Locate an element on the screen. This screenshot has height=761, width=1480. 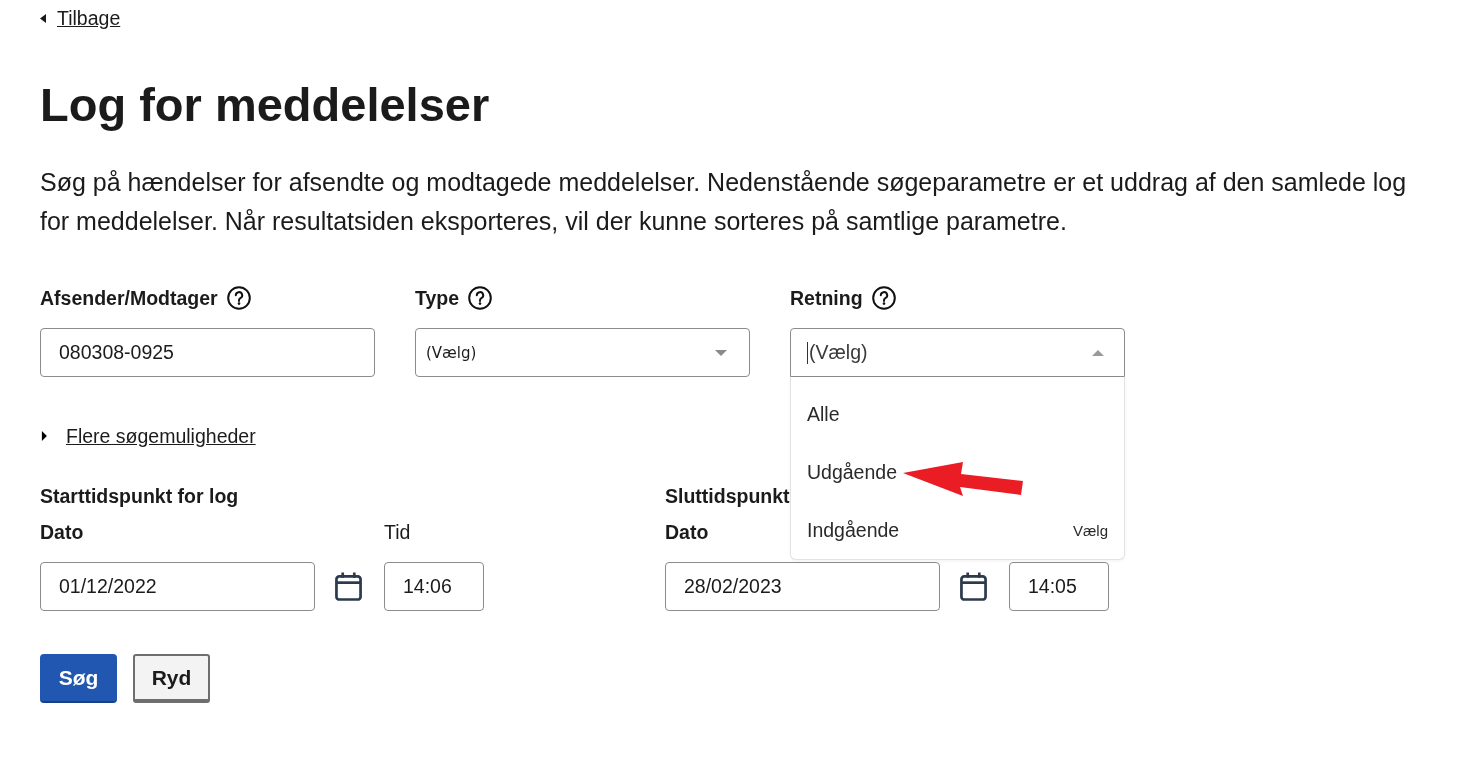
field-label: Afsender/Modtager is located at coordinates (129, 298).